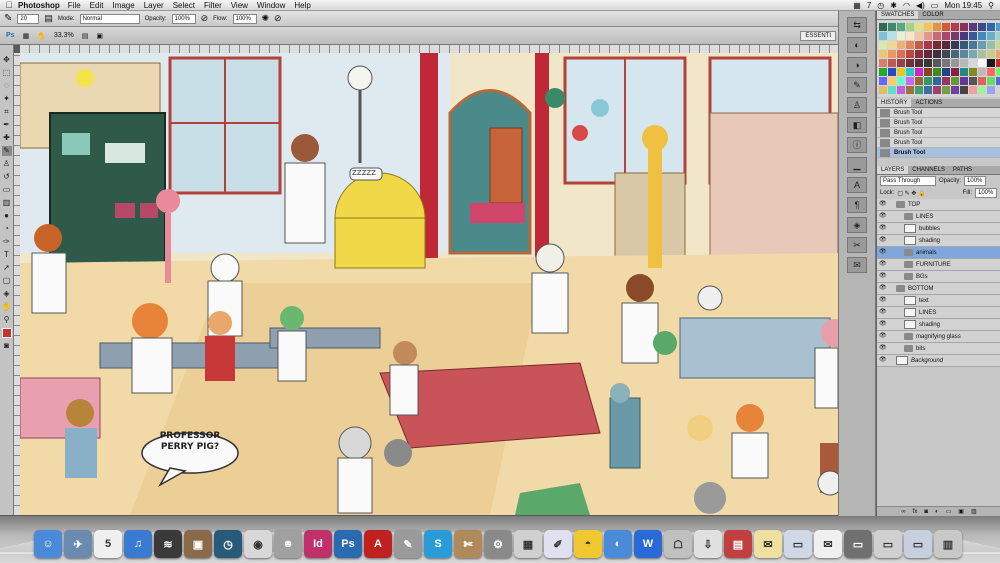 The image size is (1000, 563). I want to click on dock-acrobat-icon: A, so click(378, 544).